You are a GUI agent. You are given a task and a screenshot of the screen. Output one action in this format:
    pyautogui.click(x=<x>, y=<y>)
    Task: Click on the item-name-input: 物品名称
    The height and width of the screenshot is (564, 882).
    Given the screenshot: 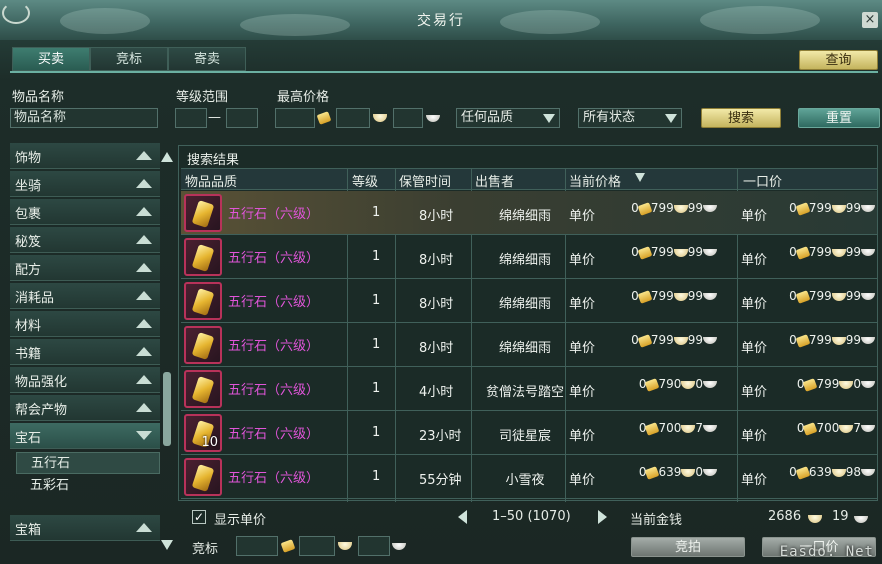 What is the action you would take?
    pyautogui.click(x=84, y=118)
    